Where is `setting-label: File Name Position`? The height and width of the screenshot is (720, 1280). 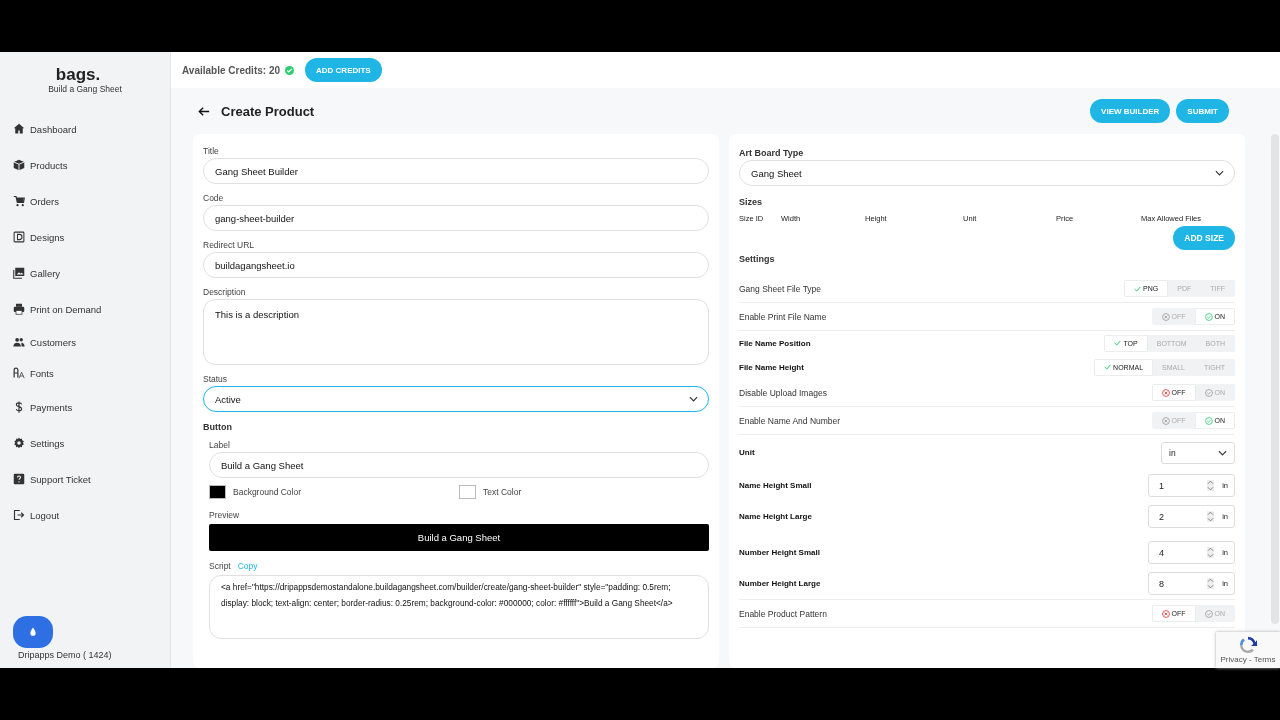 setting-label: File Name Position is located at coordinates (775, 343).